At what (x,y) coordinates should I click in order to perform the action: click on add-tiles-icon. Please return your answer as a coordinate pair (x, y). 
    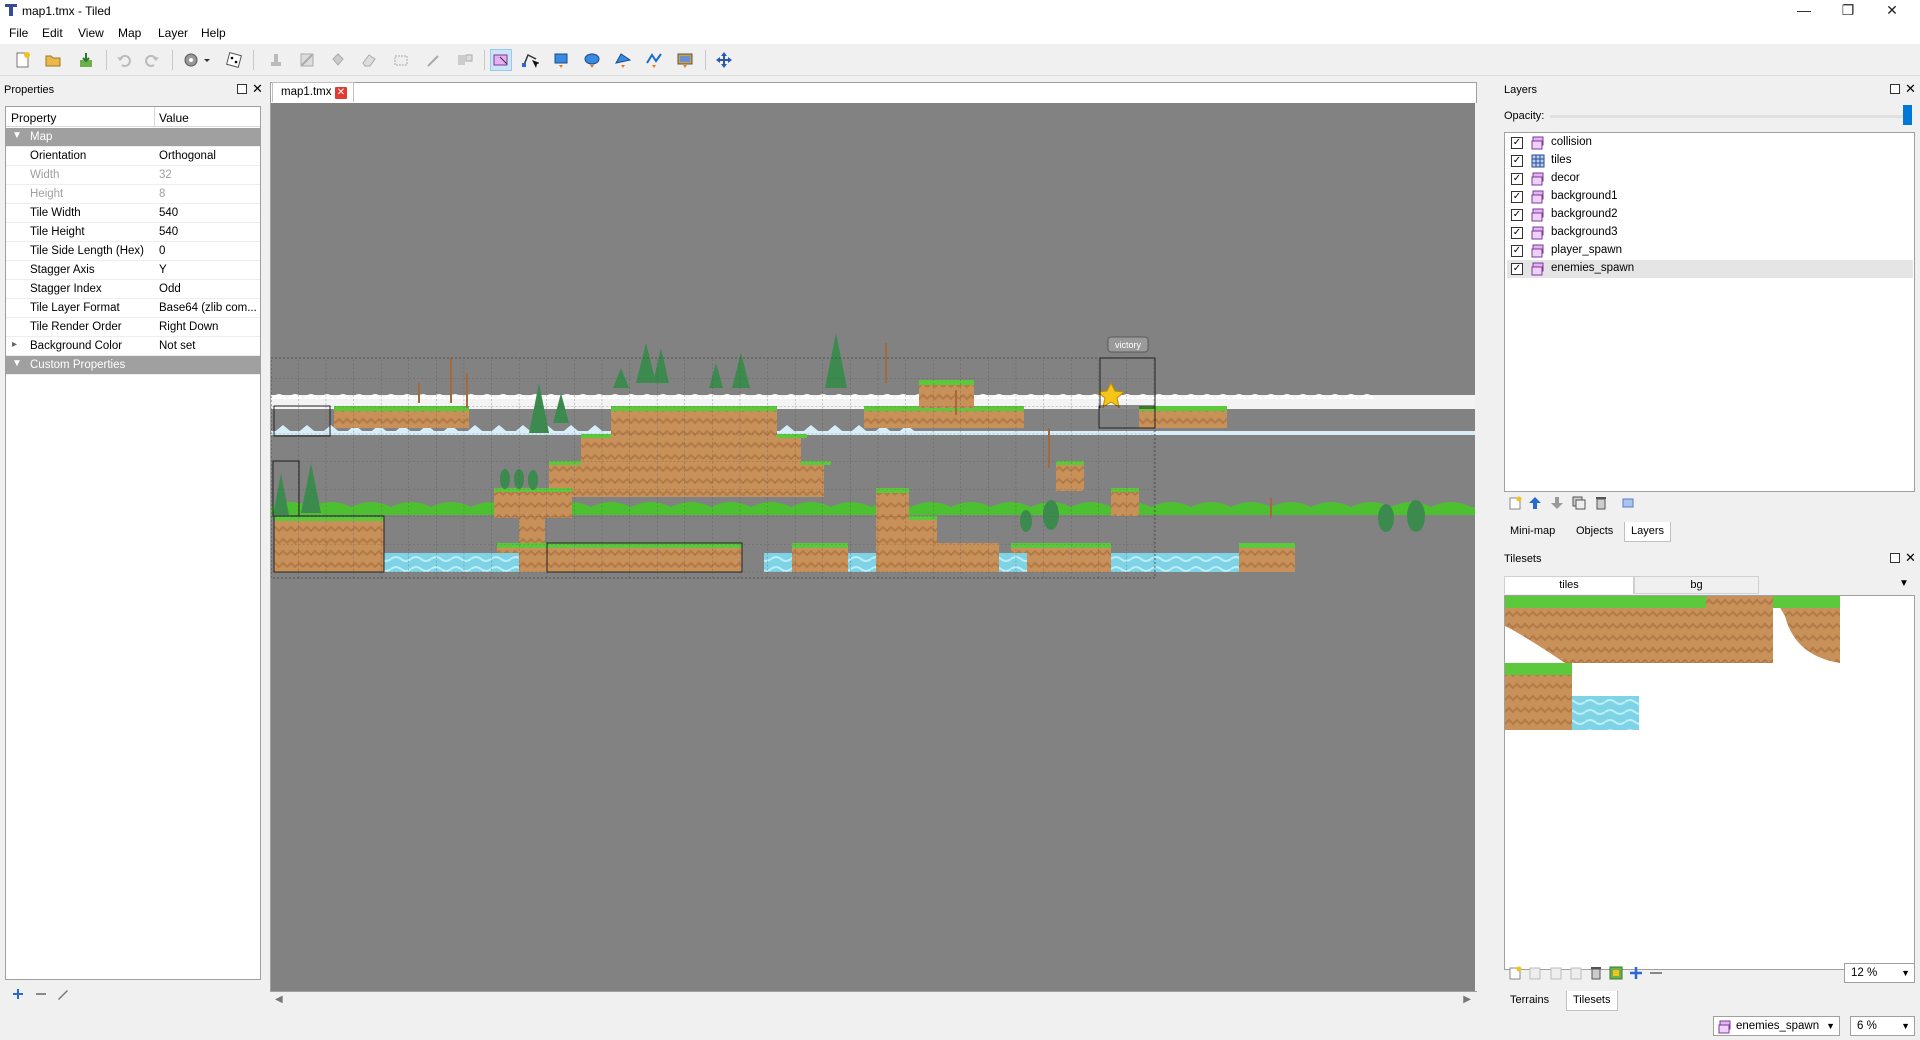
    Looking at the image, I should click on (1636, 973).